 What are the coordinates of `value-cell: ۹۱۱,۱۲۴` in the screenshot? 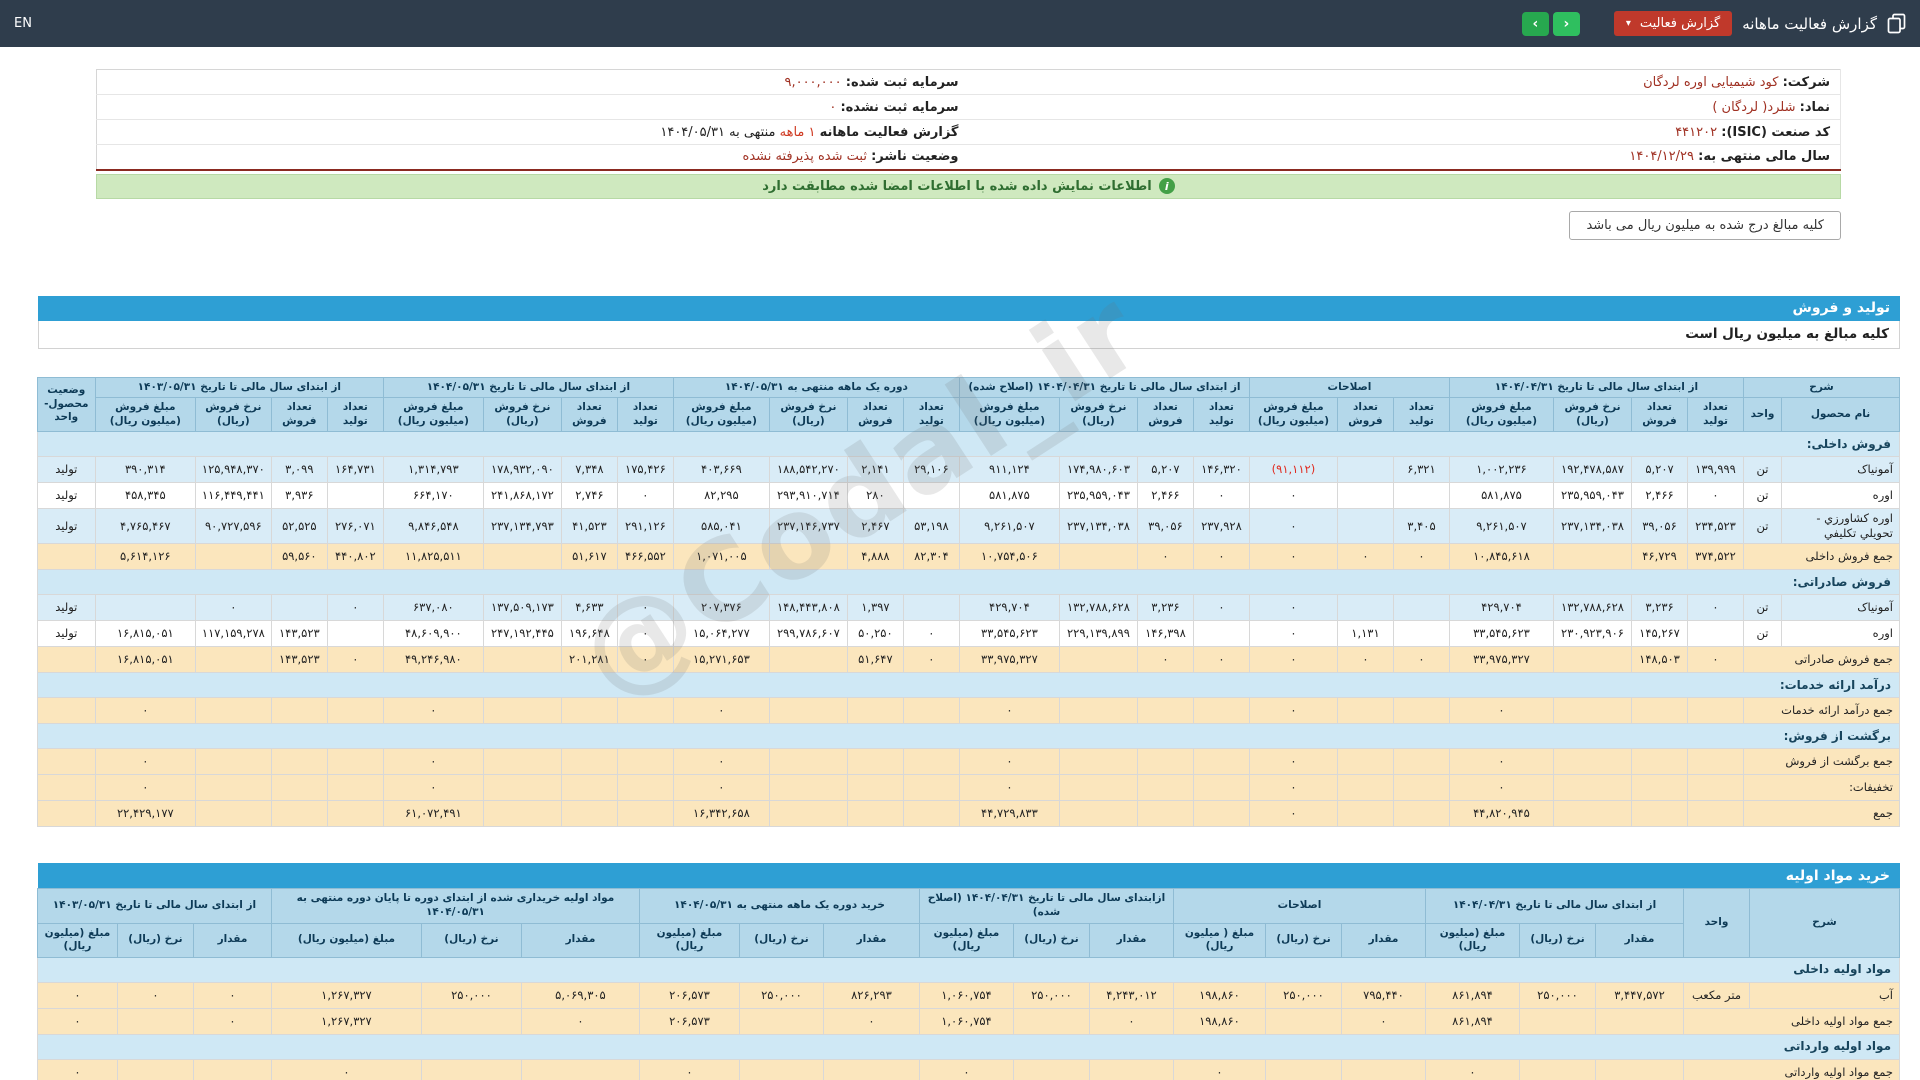 It's located at (1009, 470).